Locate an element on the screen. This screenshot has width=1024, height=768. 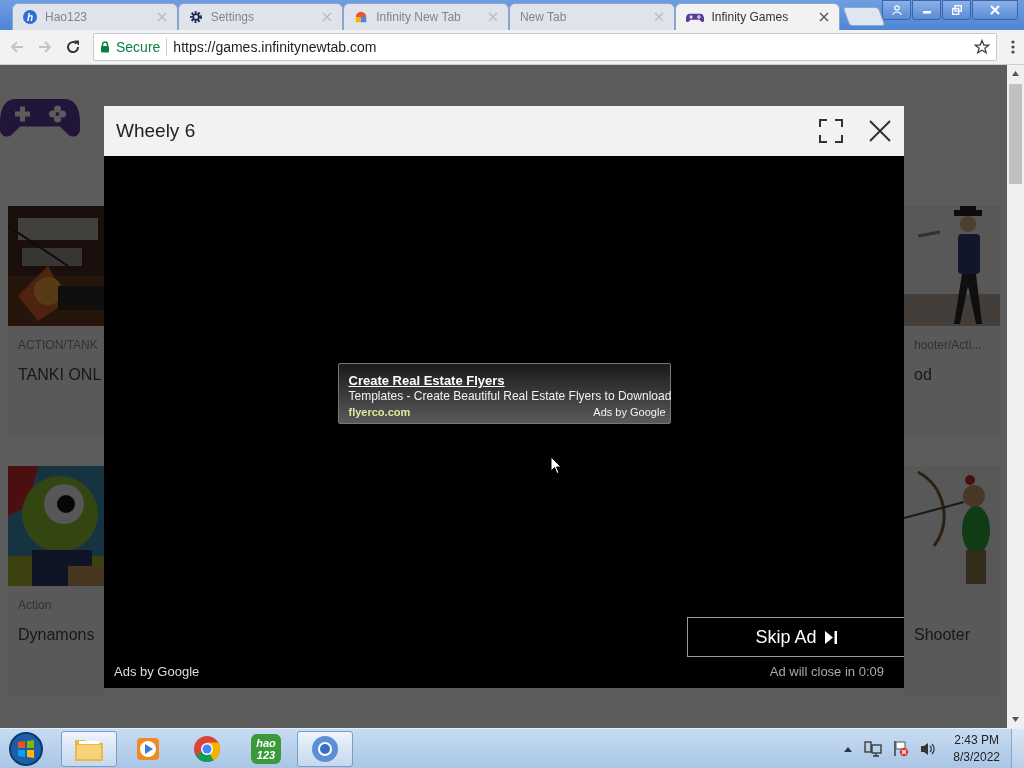
ad-headline: Create Real Estate Flyers is located at coordinates (509, 380).